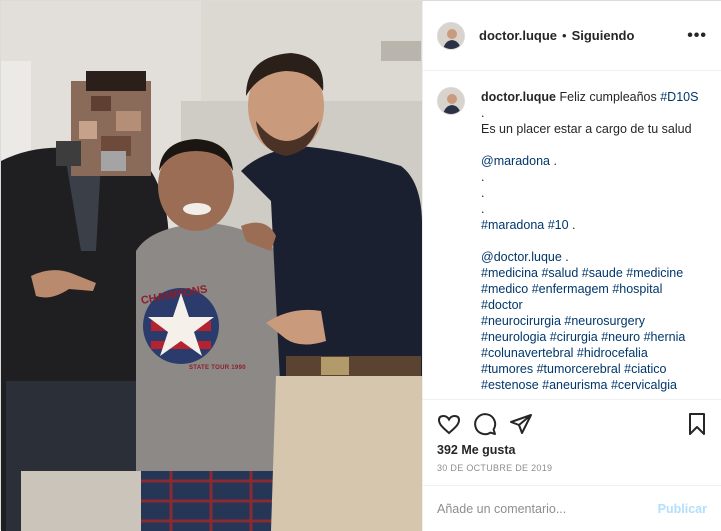 This screenshot has width=721, height=531. What do you see at coordinates (579, 385) in the screenshot?
I see `caption-link: #estenose #aneurisma #cervicalgia` at bounding box center [579, 385].